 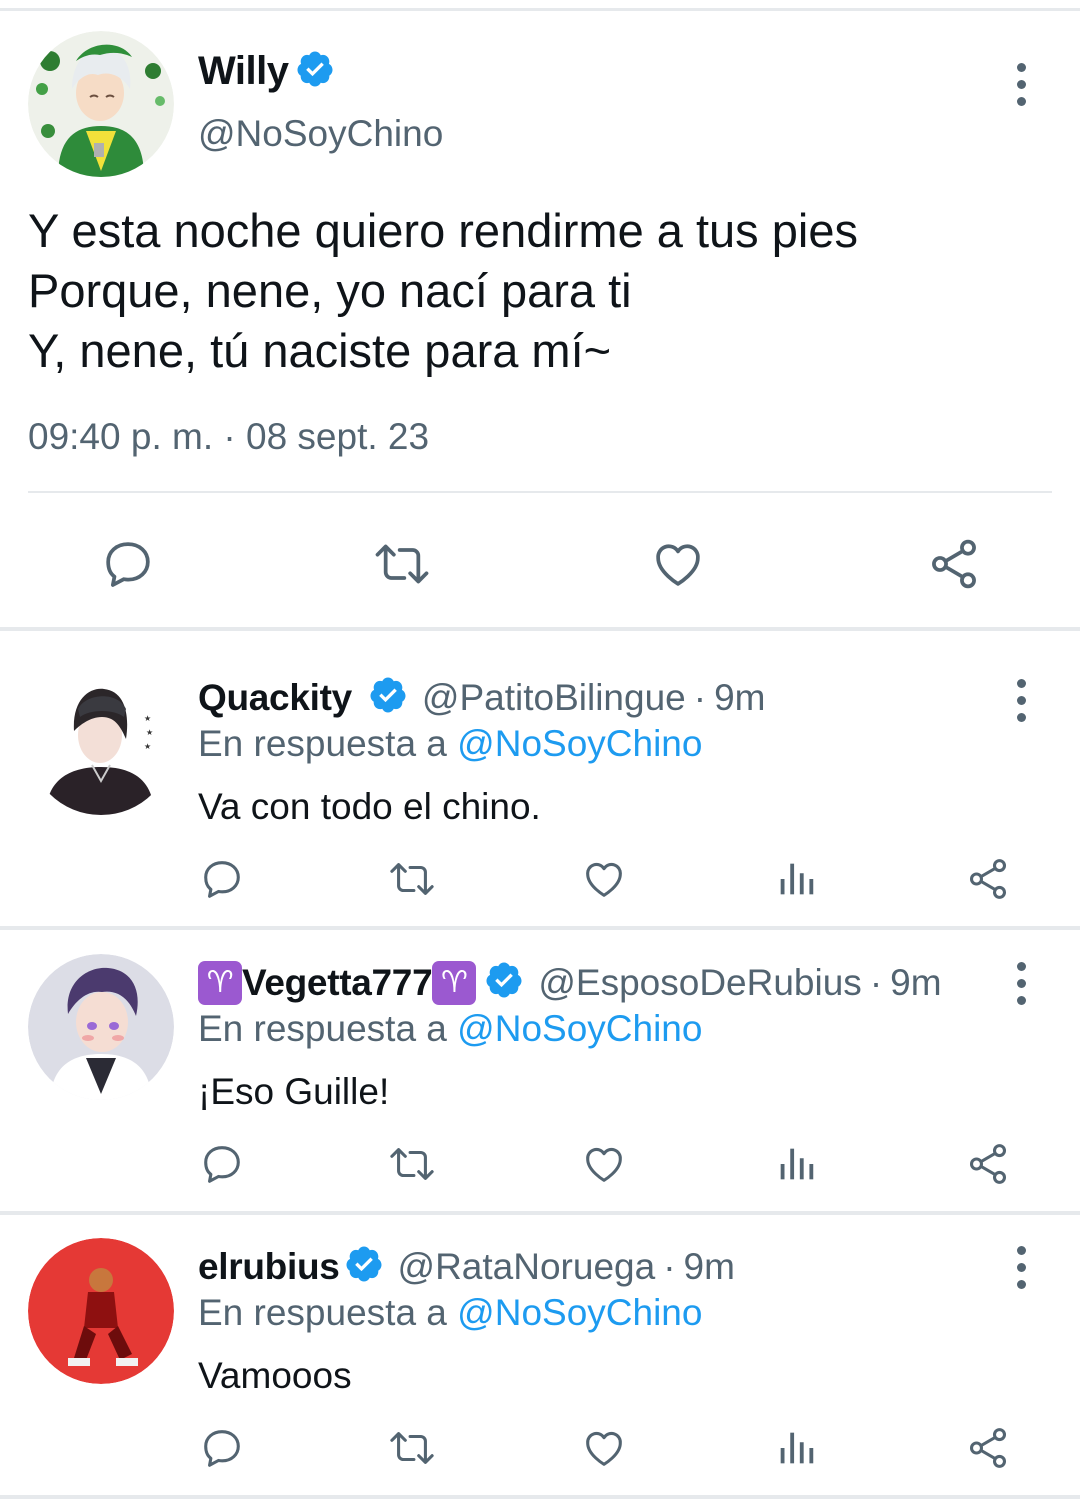 I want to click on tweet-text-line: Y esta noche quiero rendirme a tus pies, so click(x=443, y=230).